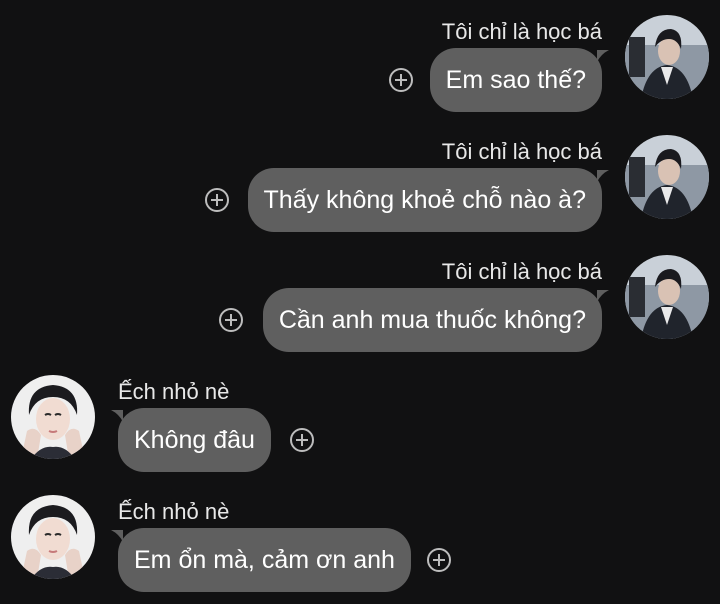 This screenshot has height=604, width=720. What do you see at coordinates (194, 440) in the screenshot?
I see `message-bubble: Không đâu` at bounding box center [194, 440].